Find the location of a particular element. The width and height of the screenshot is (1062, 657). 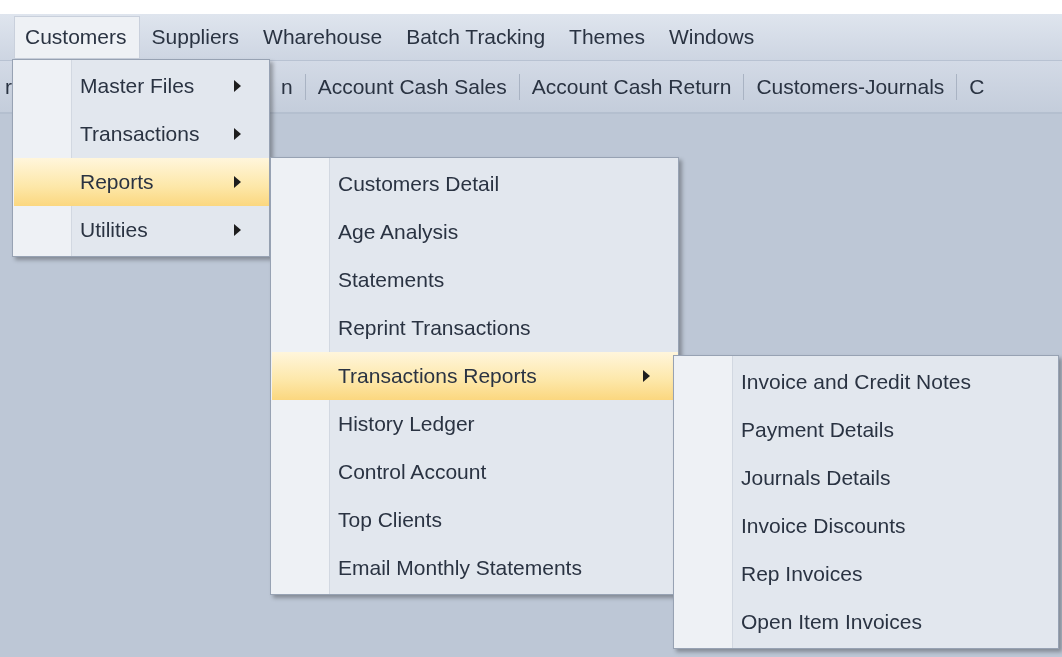

menu-bar-item: Themes is located at coordinates (608, 37).